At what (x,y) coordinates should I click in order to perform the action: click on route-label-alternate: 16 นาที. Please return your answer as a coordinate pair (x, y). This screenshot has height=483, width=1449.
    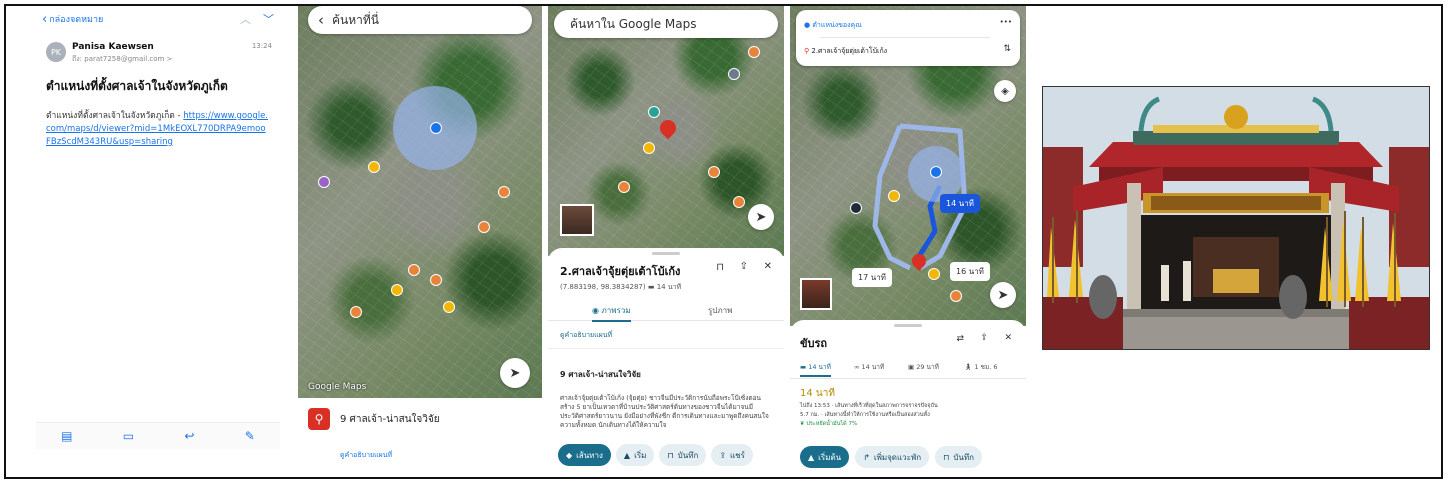
    Looking at the image, I should click on (970, 271).